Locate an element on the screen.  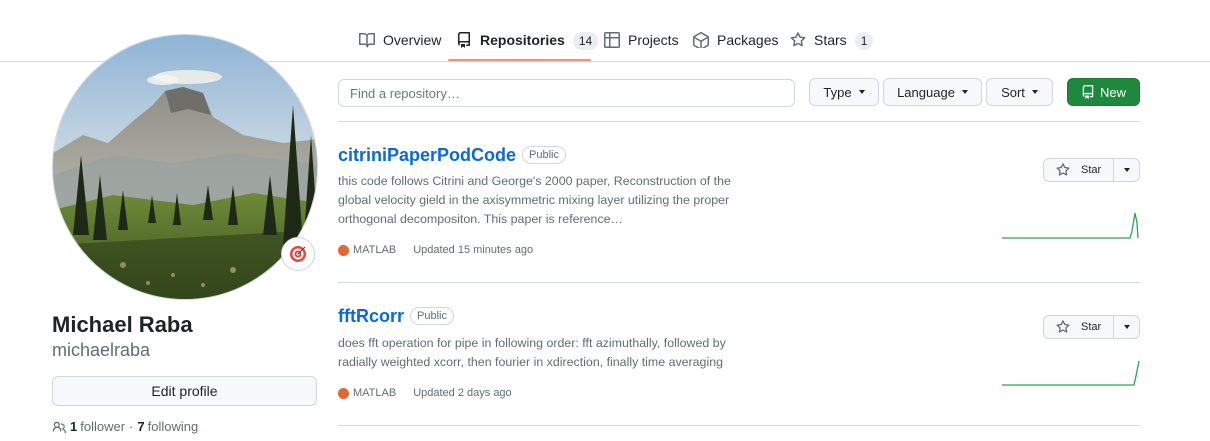
following-count: 7 is located at coordinates (141, 426).